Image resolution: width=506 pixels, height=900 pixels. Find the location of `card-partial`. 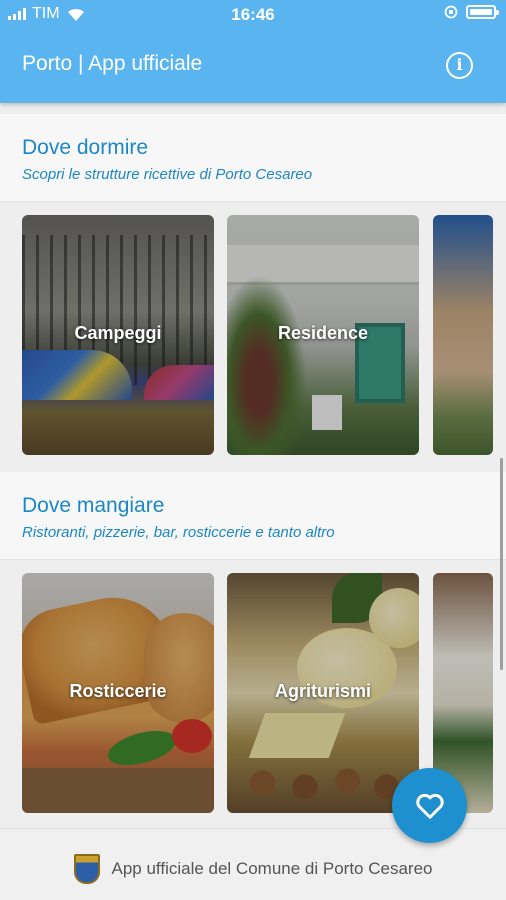

card-partial is located at coordinates (463, 335).